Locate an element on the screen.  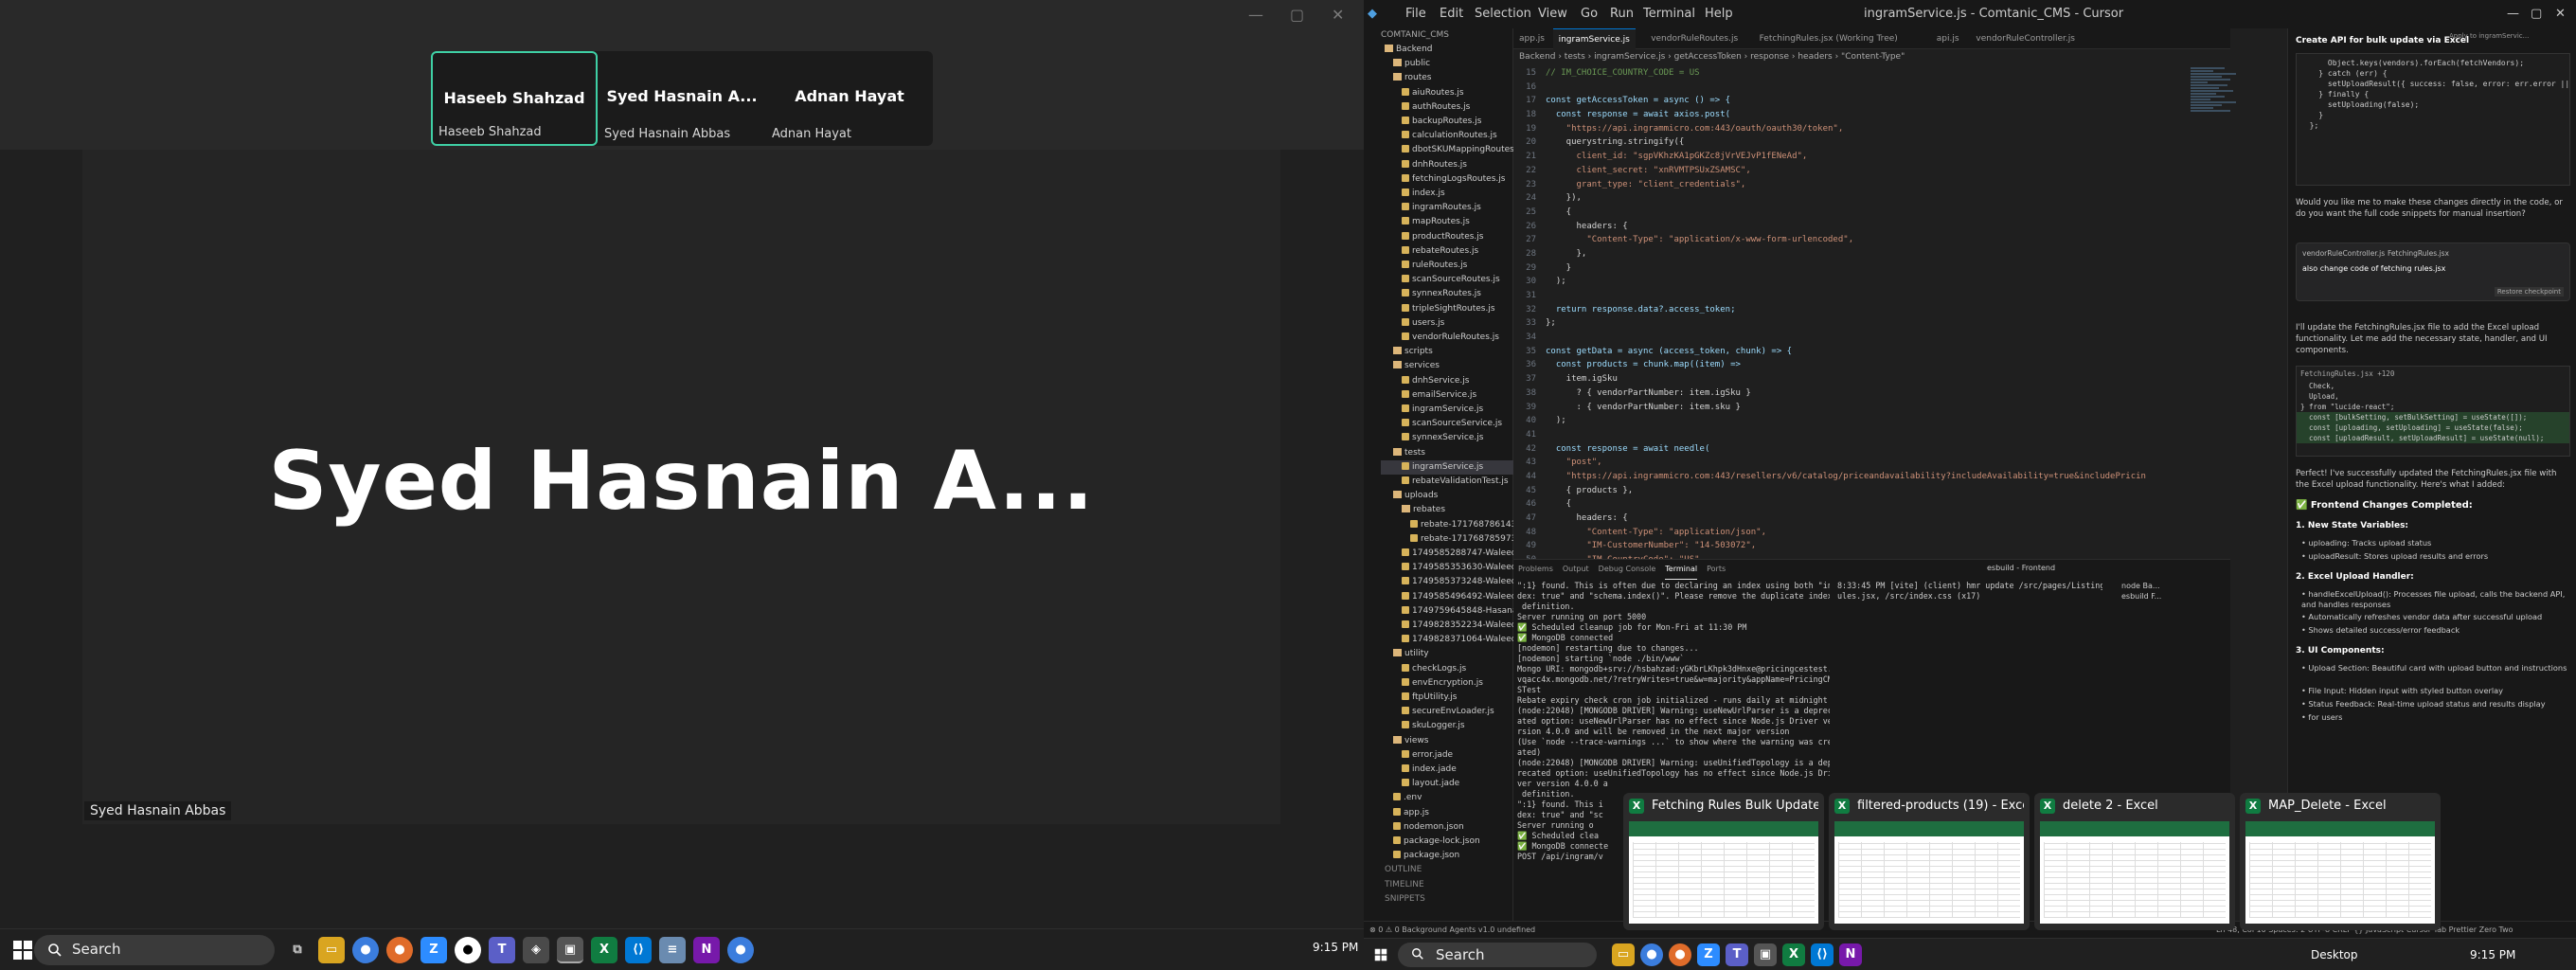
explorer-file: backupRoutes.js is located at coordinates (1447, 122).